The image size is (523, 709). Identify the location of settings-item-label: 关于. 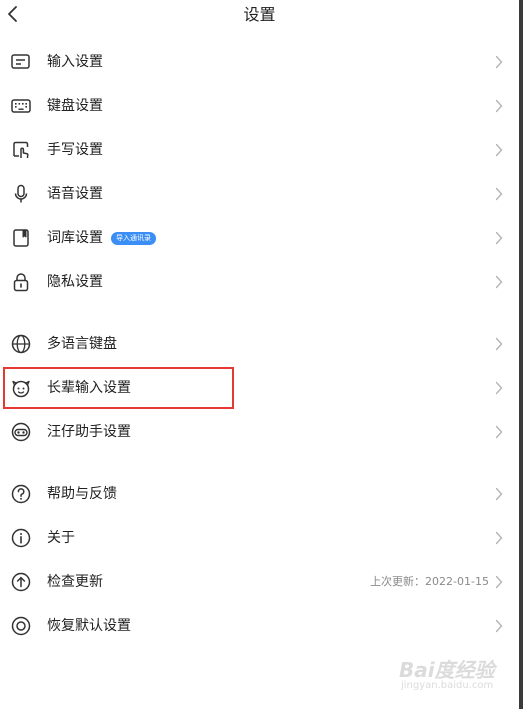
(61, 538).